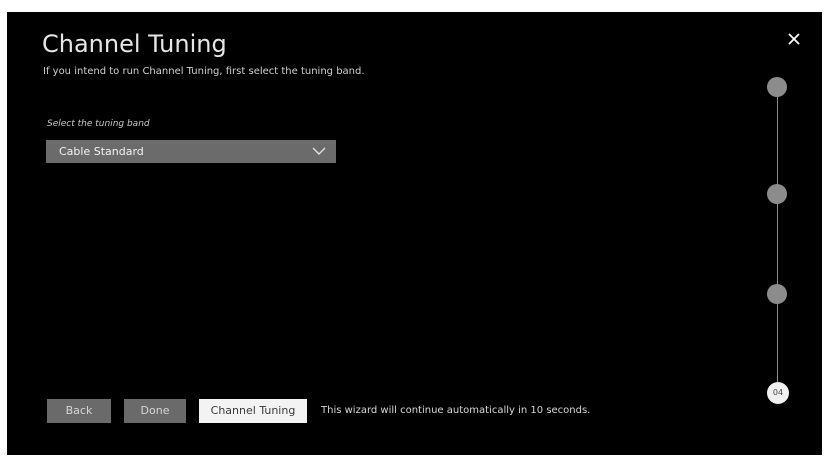  Describe the element at coordinates (777, 239) in the screenshot. I see `step-progress-line` at that location.